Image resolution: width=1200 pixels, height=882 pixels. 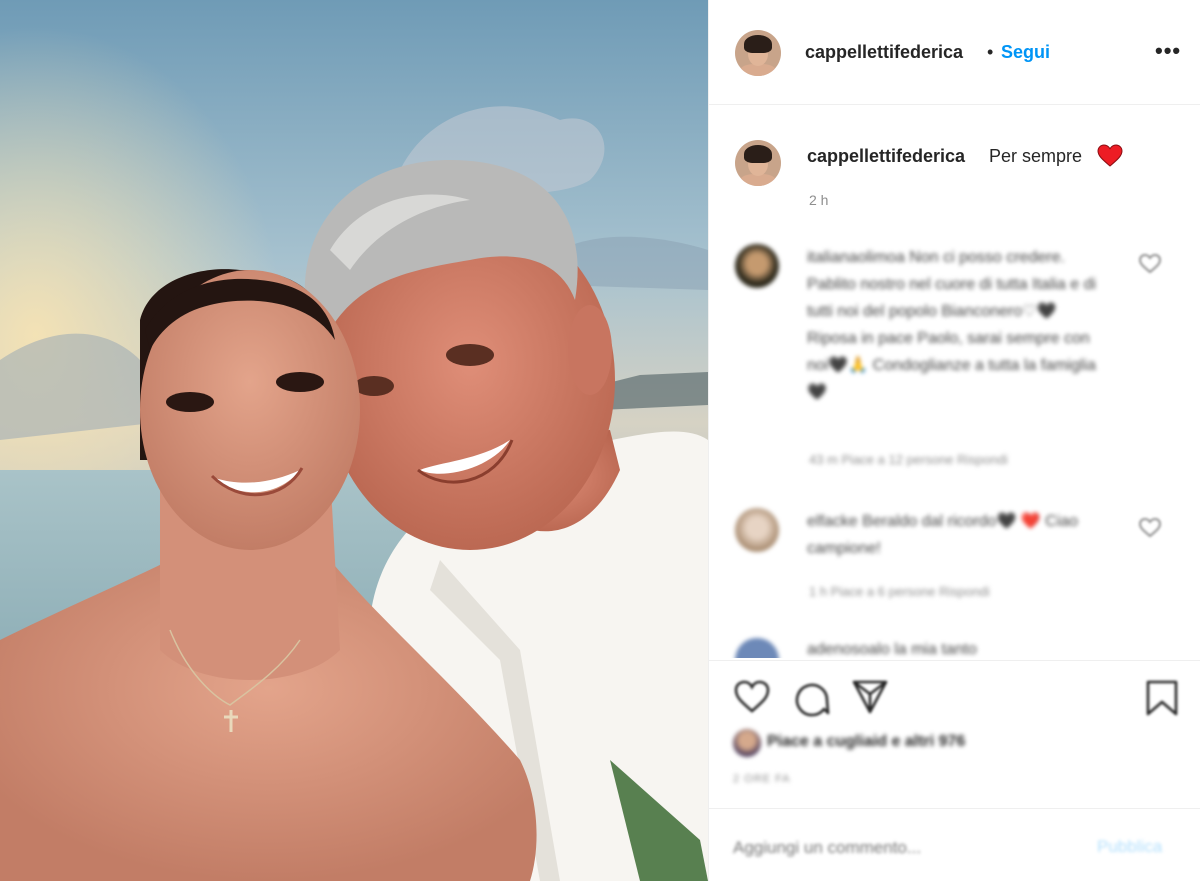 What do you see at coordinates (762, 779) in the screenshot?
I see `post-date: 2 ORE FA` at bounding box center [762, 779].